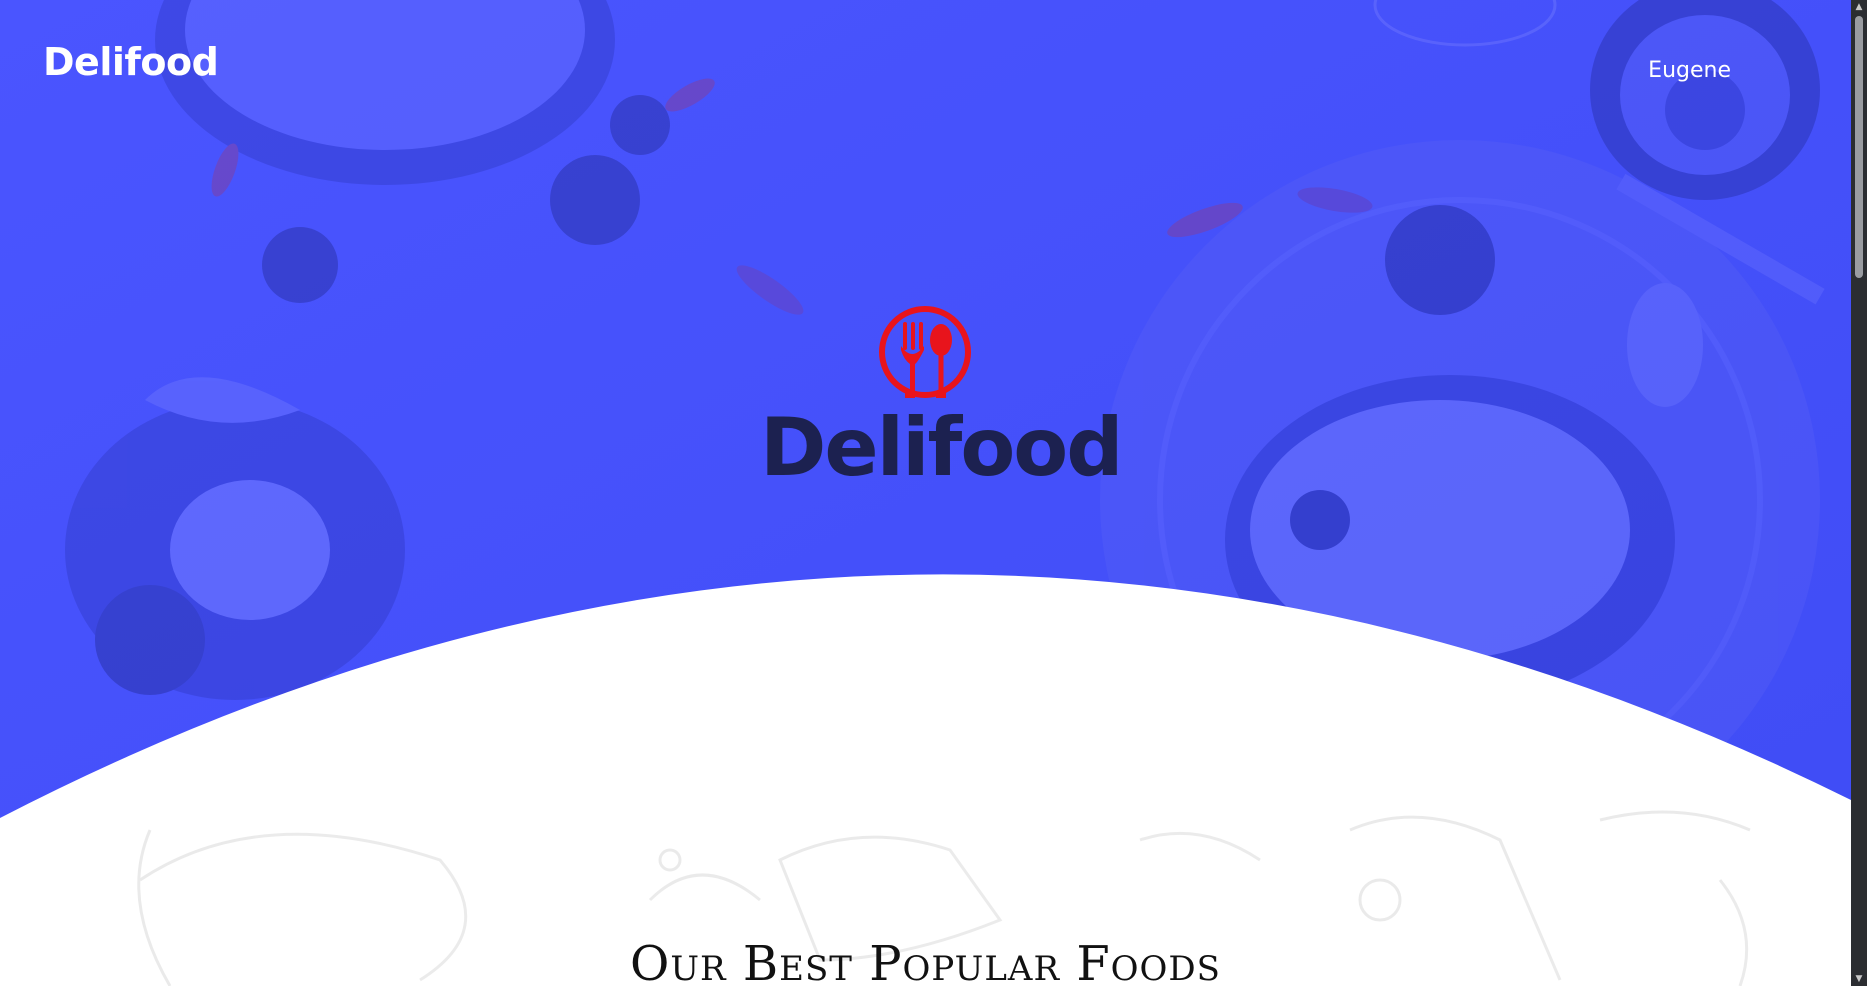 This screenshot has height=986, width=1867. I want to click on user-menu: Eugene, so click(1689, 70).